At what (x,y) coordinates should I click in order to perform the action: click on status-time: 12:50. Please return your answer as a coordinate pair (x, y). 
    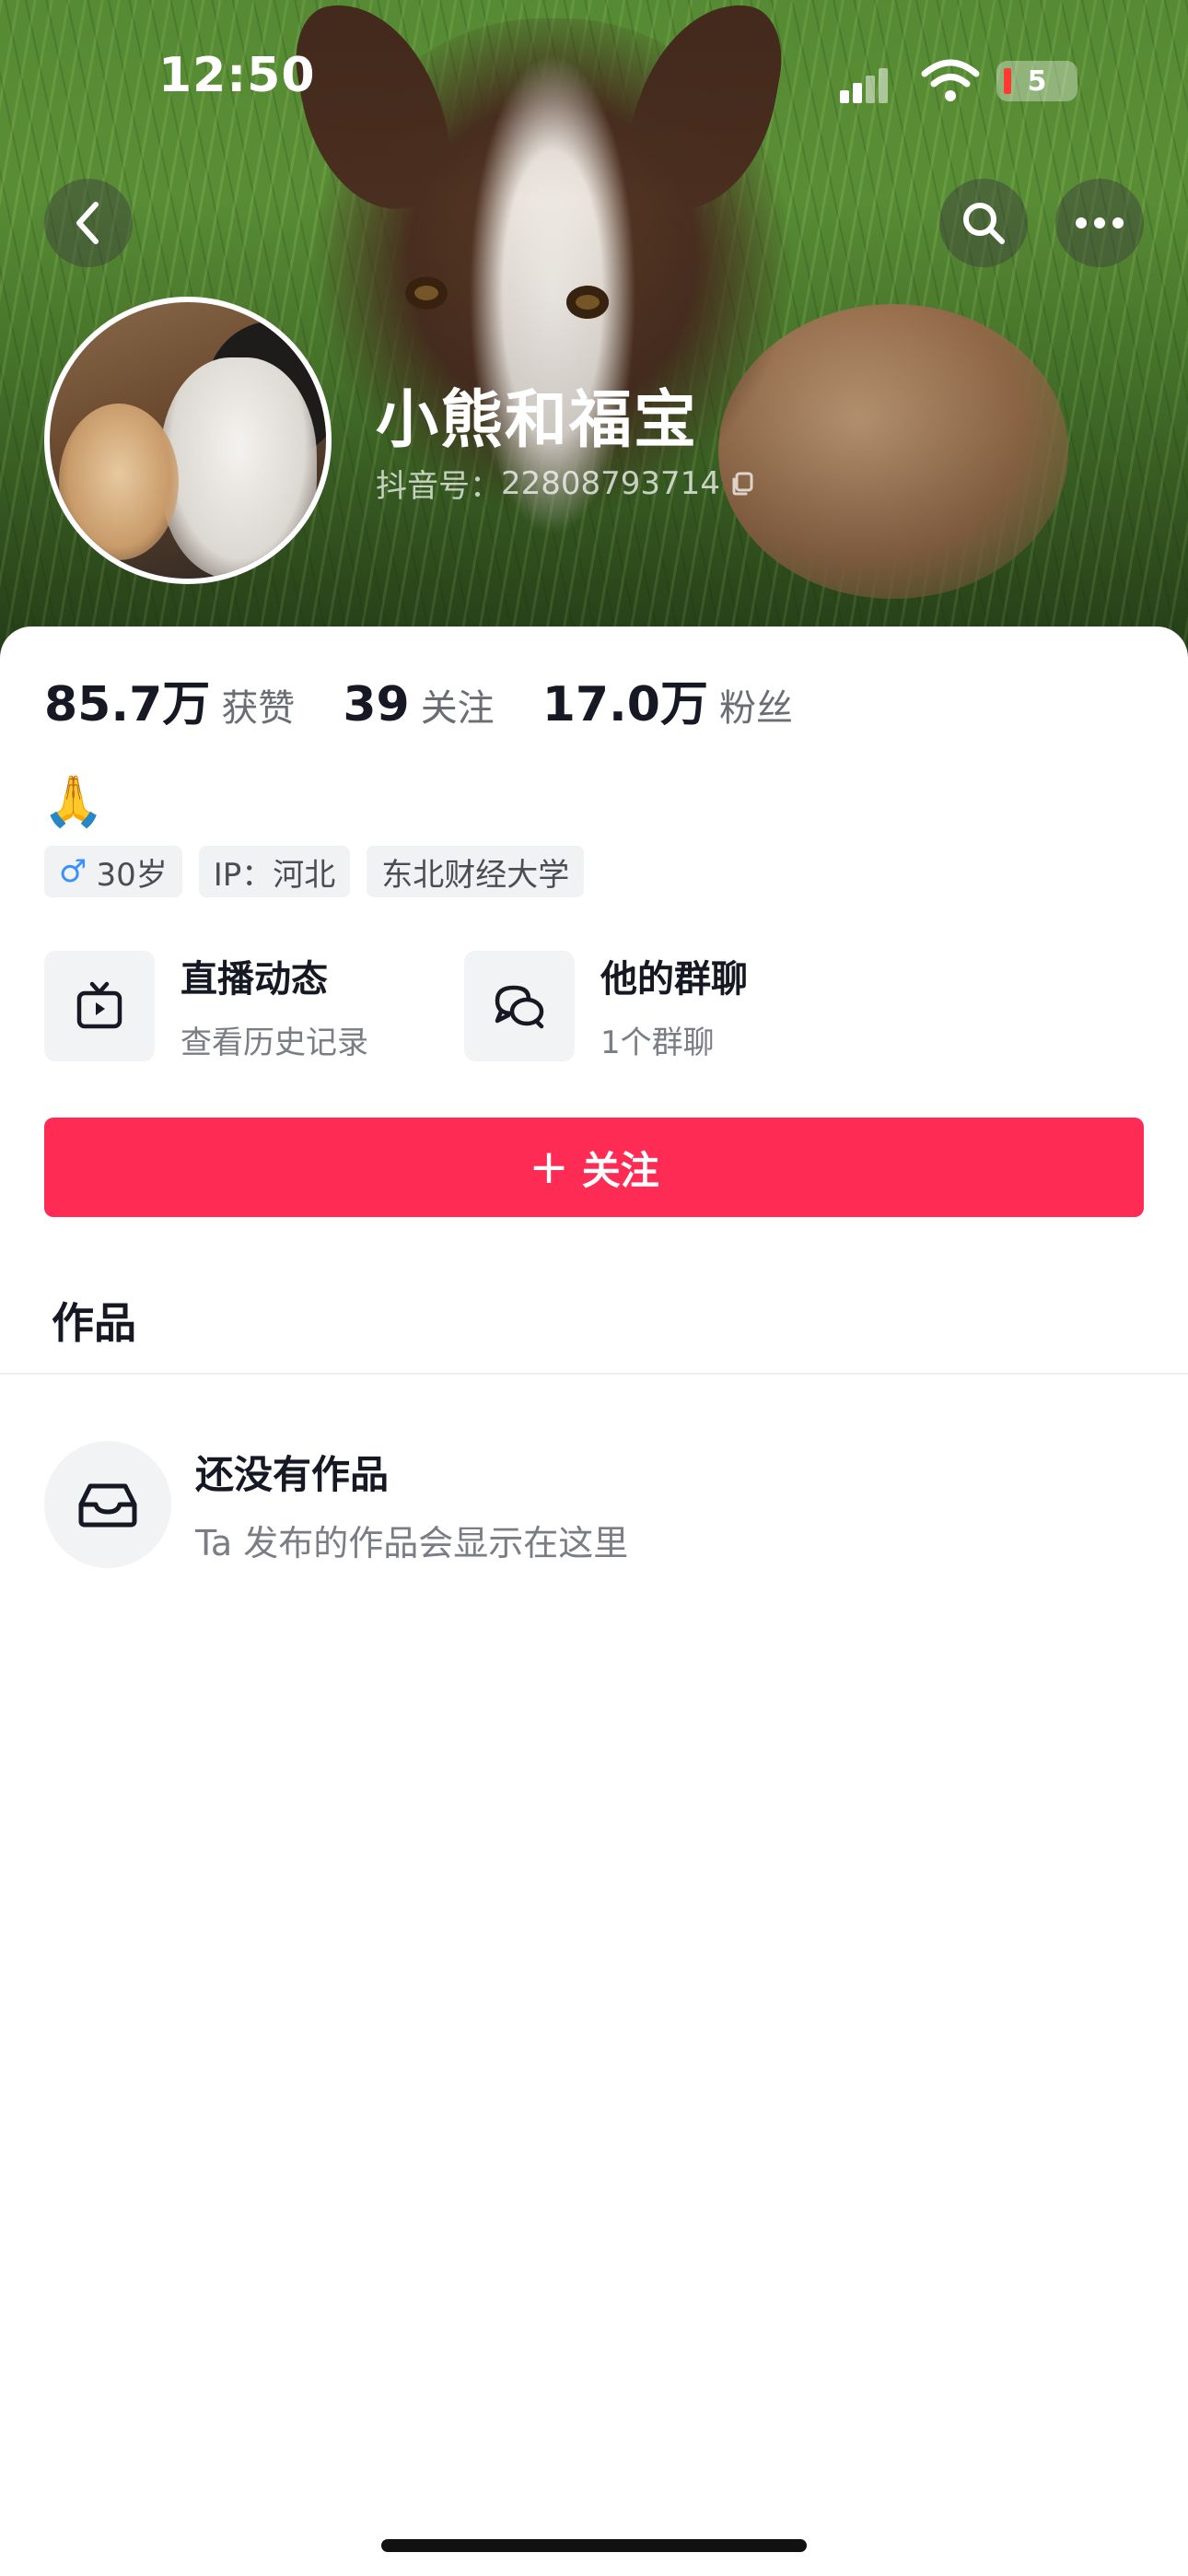
    Looking at the image, I should click on (237, 75).